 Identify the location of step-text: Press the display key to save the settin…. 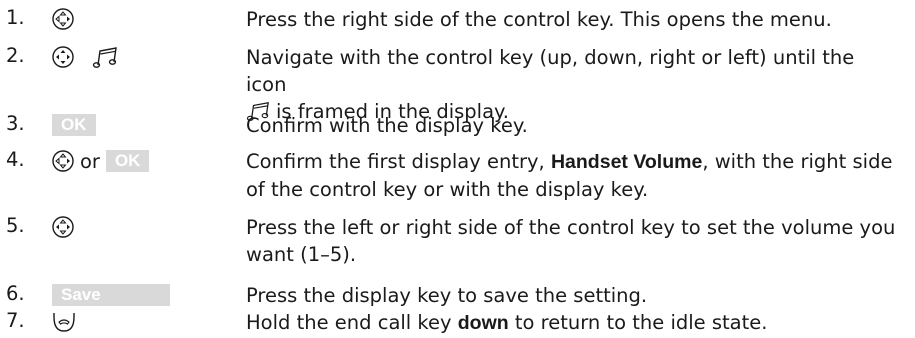
(447, 295).